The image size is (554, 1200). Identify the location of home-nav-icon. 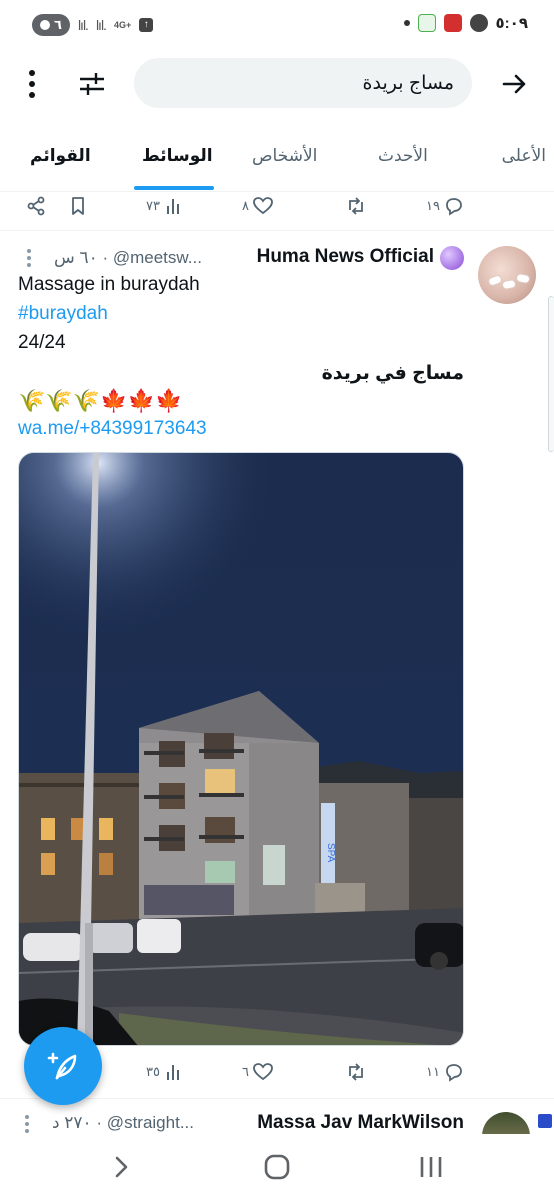
(277, 1167).